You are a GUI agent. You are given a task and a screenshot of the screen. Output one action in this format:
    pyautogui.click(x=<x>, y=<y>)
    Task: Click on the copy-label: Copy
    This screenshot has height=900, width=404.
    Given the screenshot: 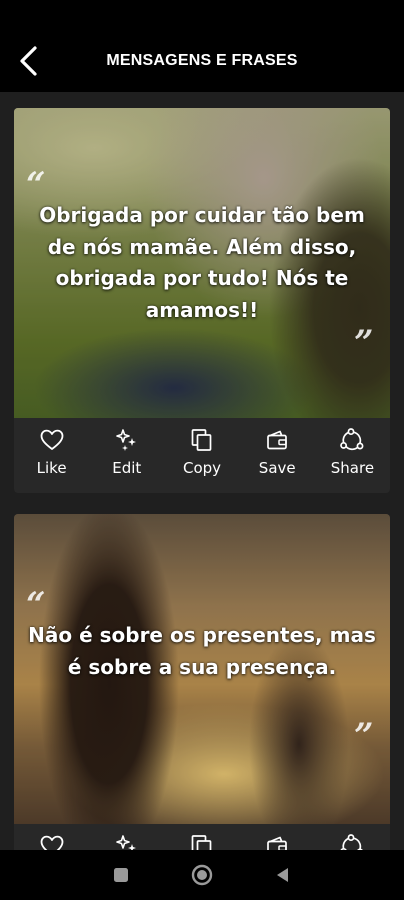 What is the action you would take?
    pyautogui.click(x=202, y=468)
    